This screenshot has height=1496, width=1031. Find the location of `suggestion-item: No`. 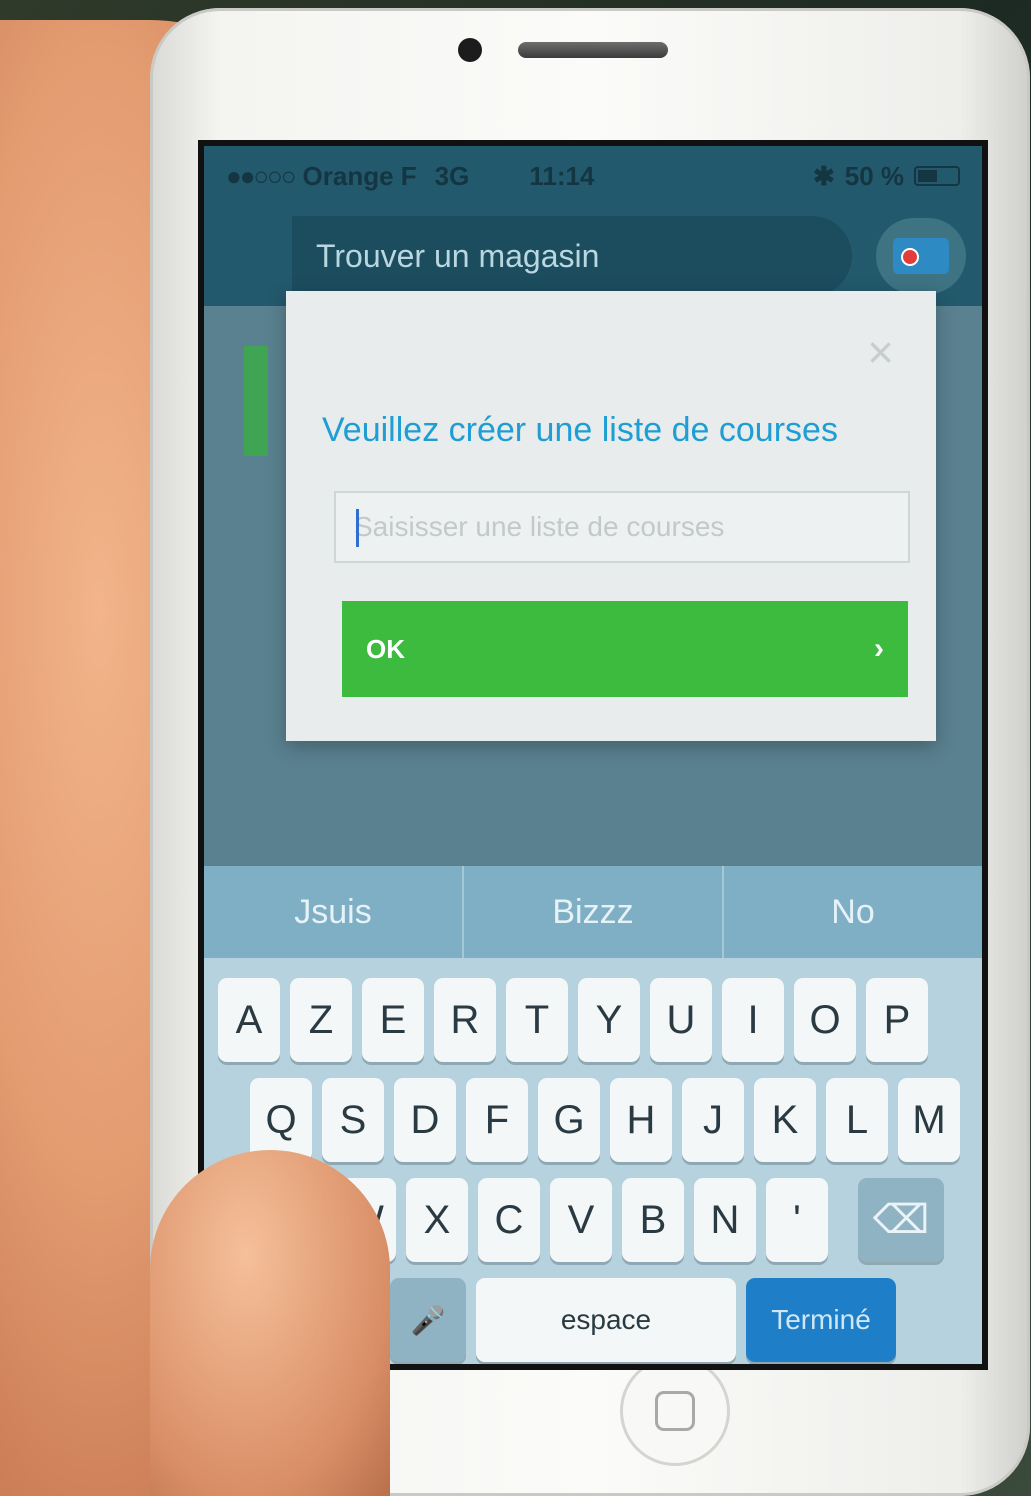

suggestion-item: No is located at coordinates (853, 912).